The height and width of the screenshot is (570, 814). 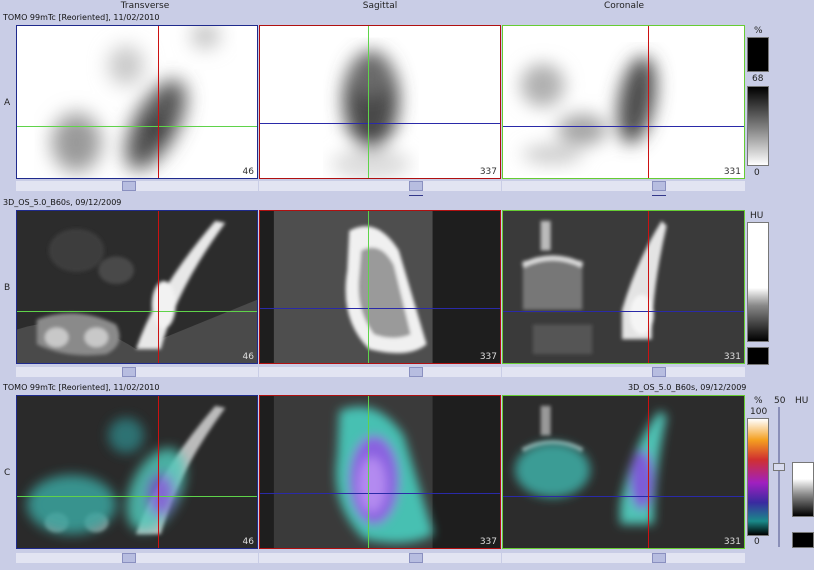 What do you see at coordinates (732, 357) in the screenshot?
I see `slice-number-b-coronale: 331` at bounding box center [732, 357].